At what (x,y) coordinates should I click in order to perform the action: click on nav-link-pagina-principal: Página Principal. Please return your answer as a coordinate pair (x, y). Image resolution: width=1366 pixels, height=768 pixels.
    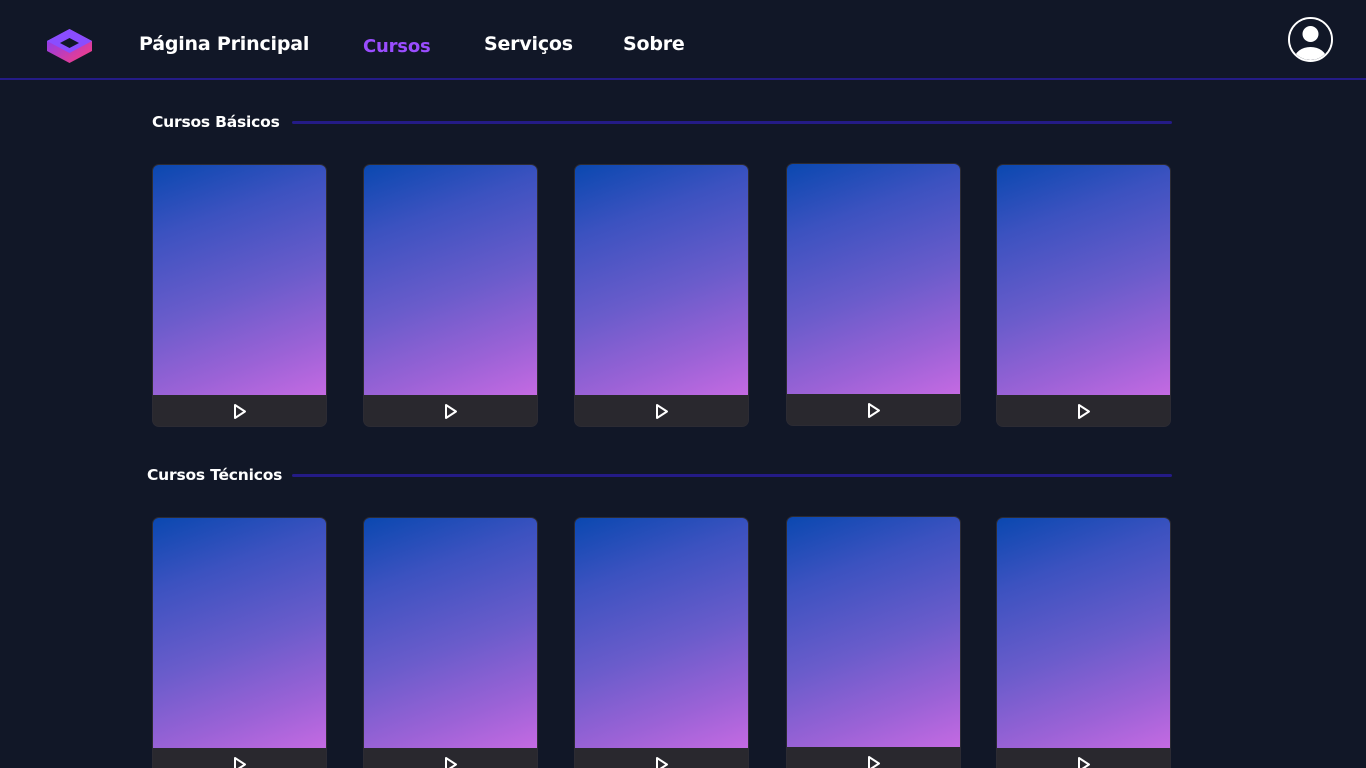
    Looking at the image, I should click on (224, 44).